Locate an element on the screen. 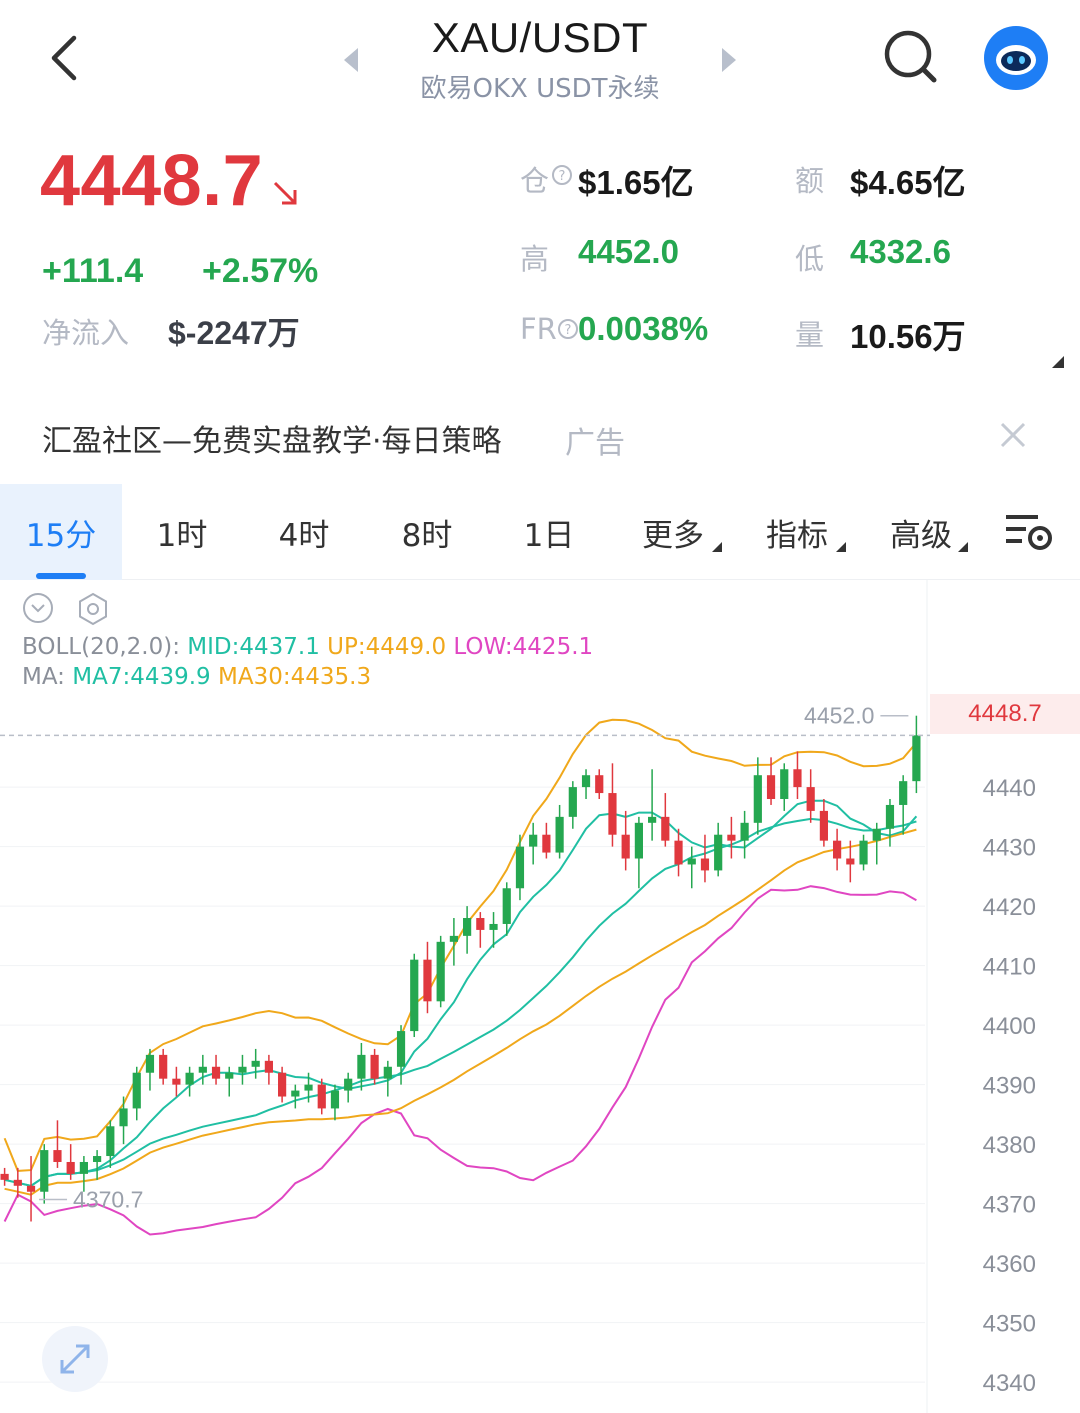 The height and width of the screenshot is (1413, 1080). tab-1d: 1日 is located at coordinates (549, 532).